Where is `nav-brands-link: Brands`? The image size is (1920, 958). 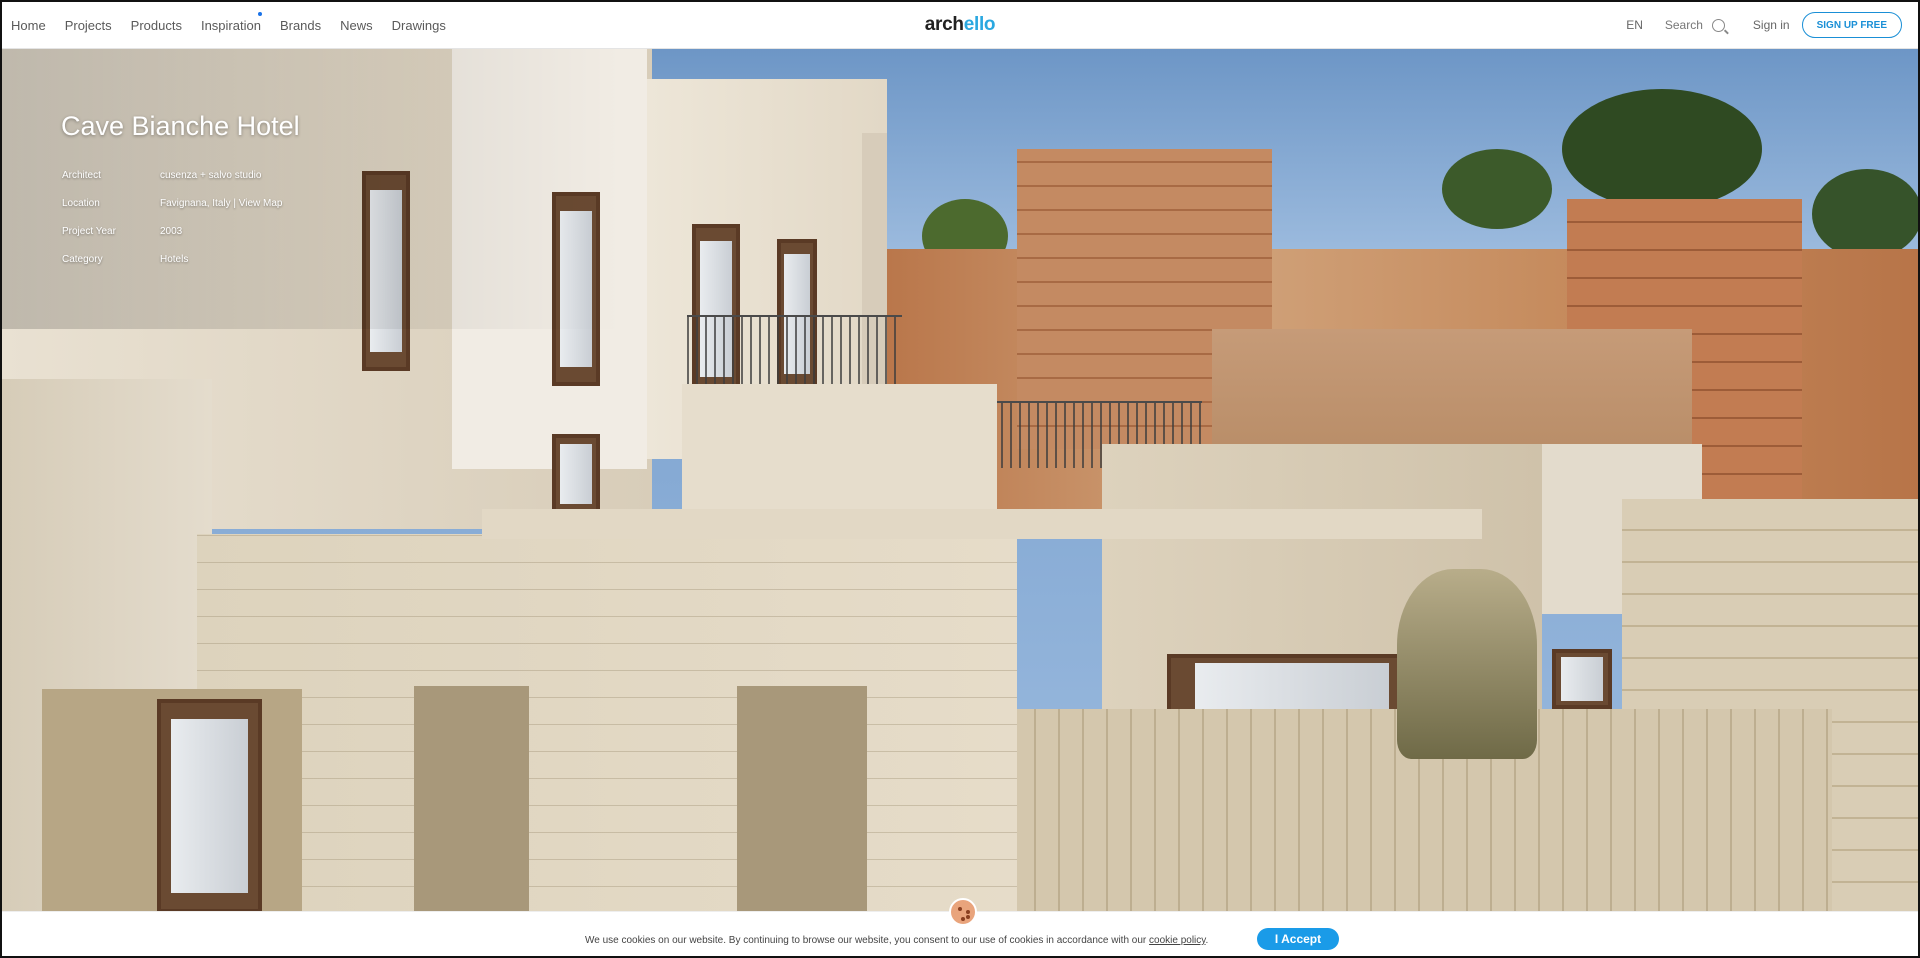
nav-brands-link: Brands is located at coordinates (300, 25).